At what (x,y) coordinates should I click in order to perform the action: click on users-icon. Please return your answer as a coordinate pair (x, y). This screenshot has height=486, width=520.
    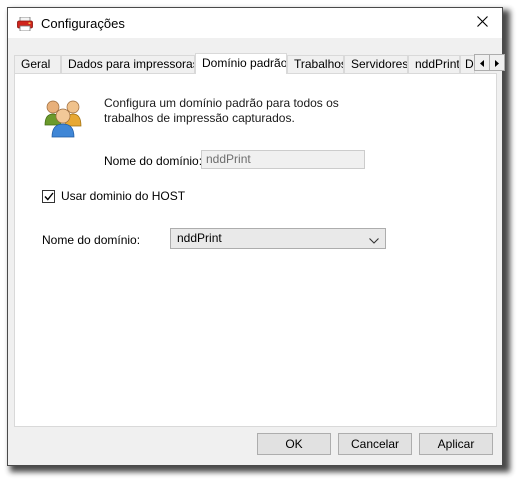
    Looking at the image, I should click on (64, 117).